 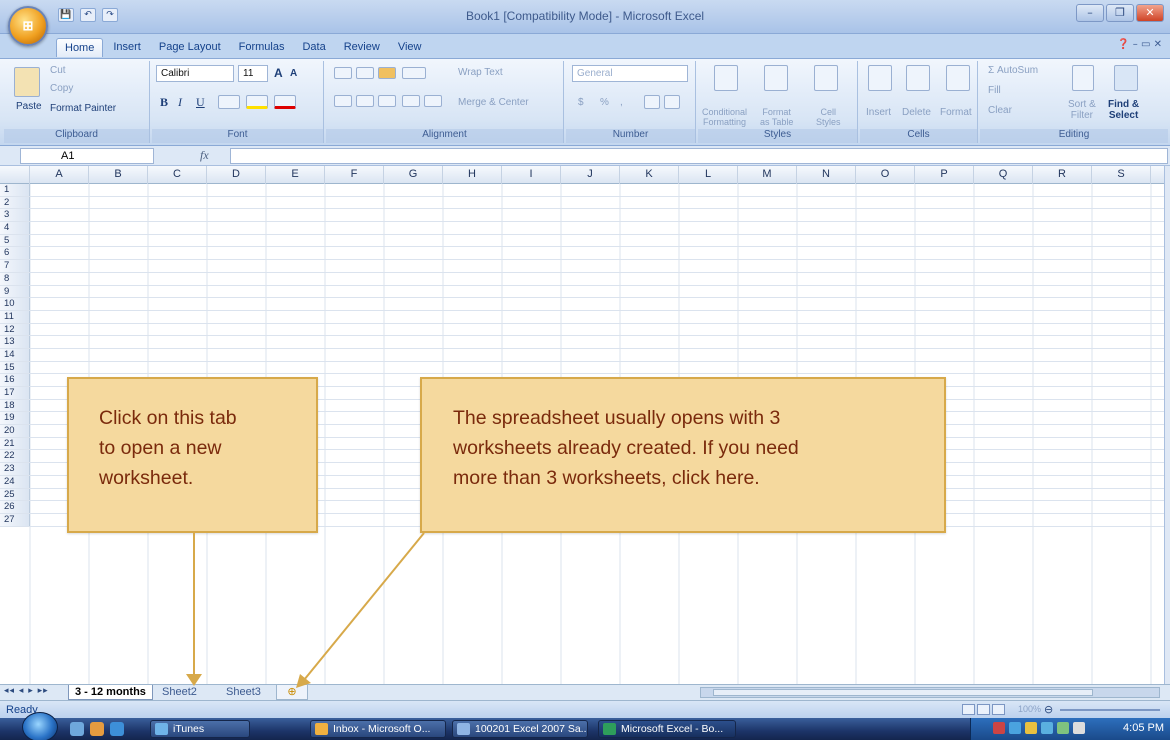 What do you see at coordinates (1090, 13) in the screenshot?
I see `minimize-button: –` at bounding box center [1090, 13].